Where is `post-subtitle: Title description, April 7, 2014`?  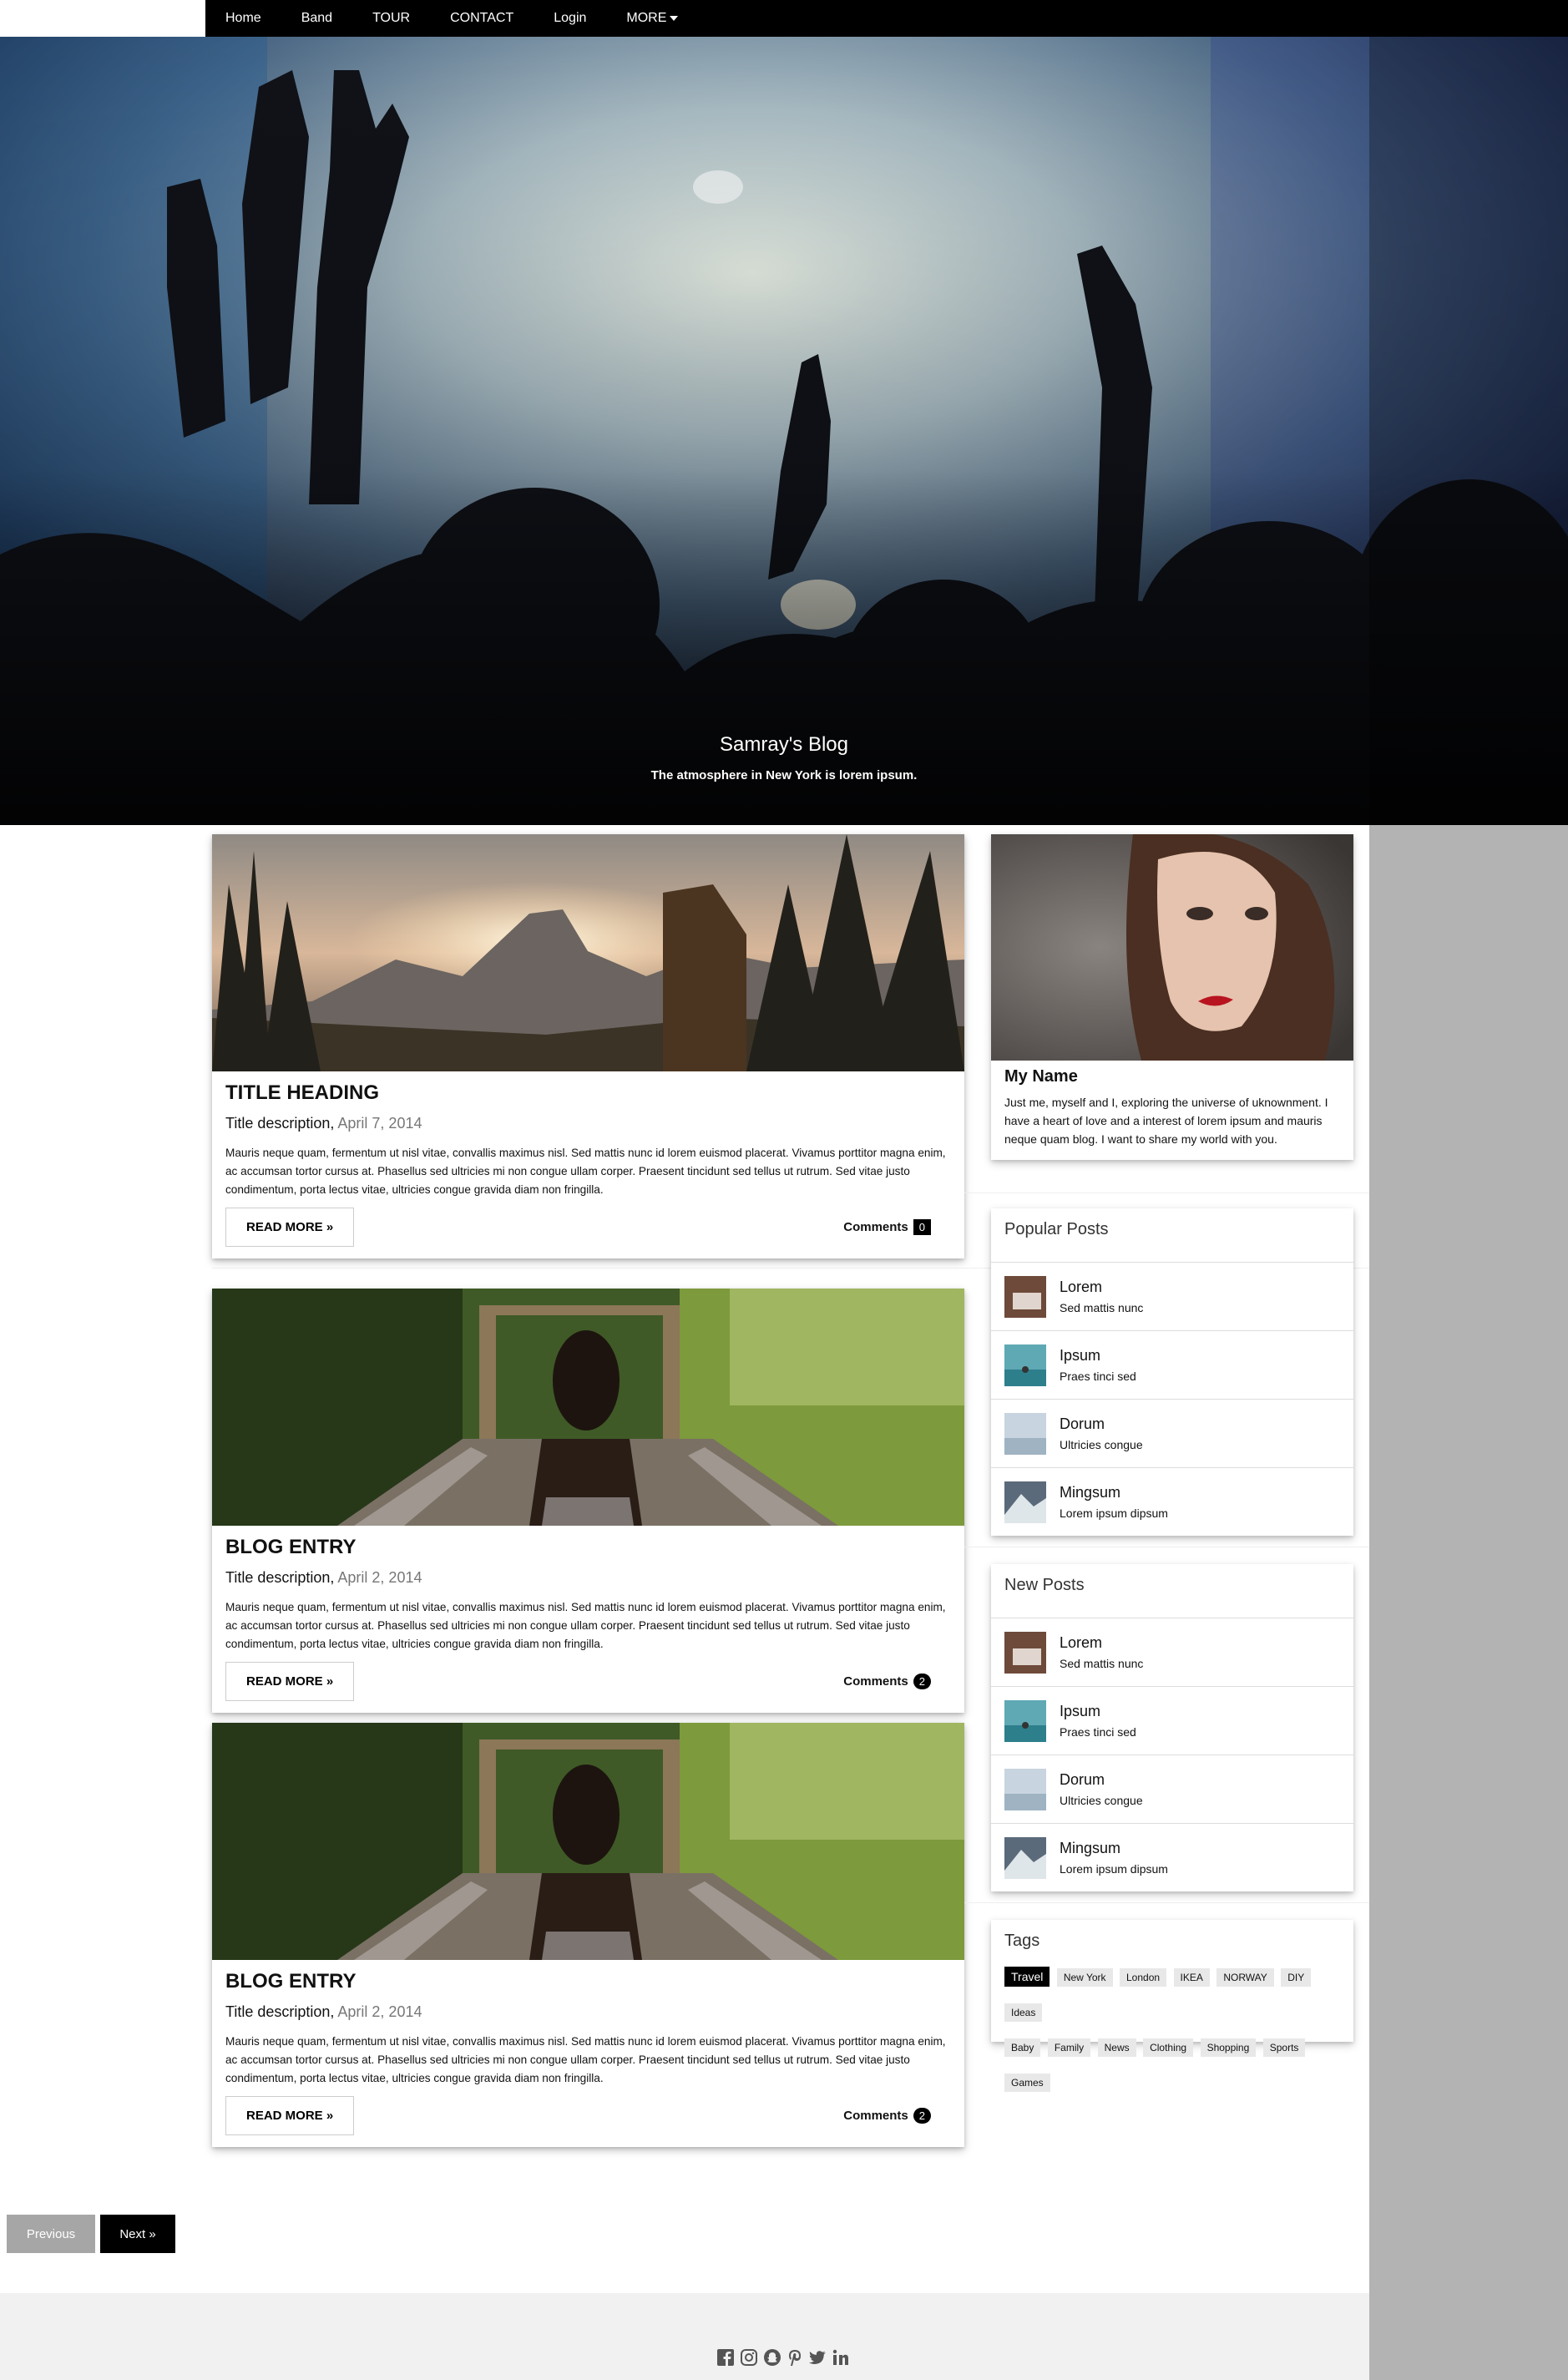 post-subtitle: Title description, April 7, 2014 is located at coordinates (588, 1123).